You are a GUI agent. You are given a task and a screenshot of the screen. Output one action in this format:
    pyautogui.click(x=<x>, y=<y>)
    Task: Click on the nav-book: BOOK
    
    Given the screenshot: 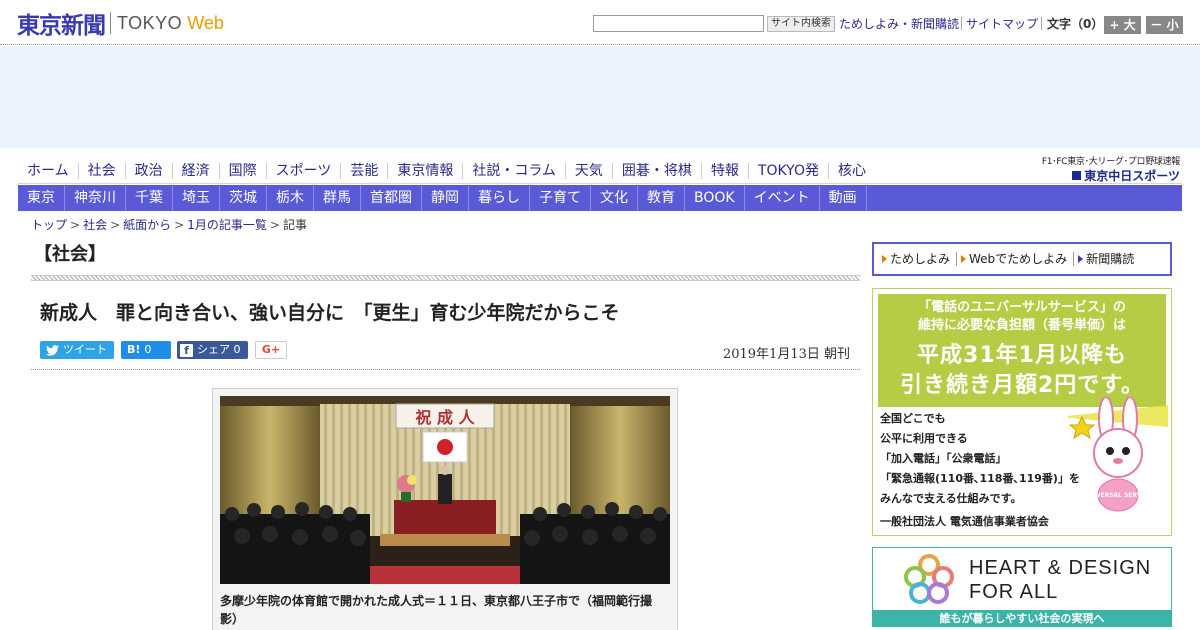 What is the action you would take?
    pyautogui.click(x=715, y=198)
    